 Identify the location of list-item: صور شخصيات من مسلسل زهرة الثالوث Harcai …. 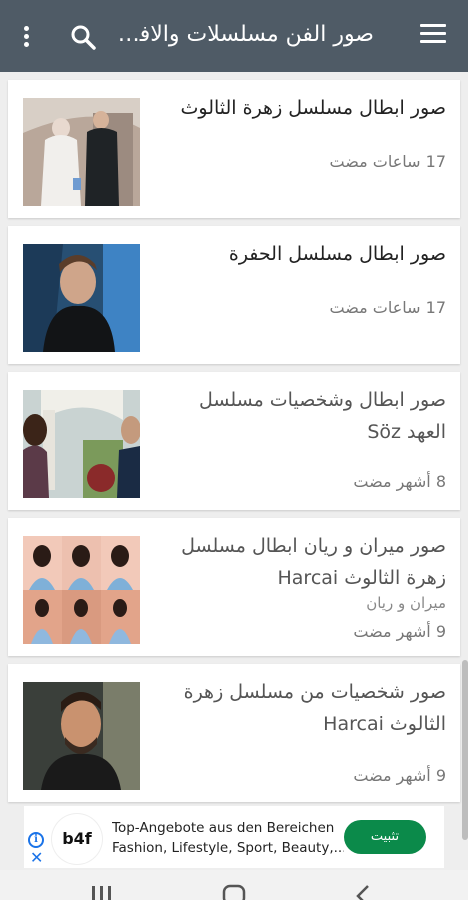
(234, 733).